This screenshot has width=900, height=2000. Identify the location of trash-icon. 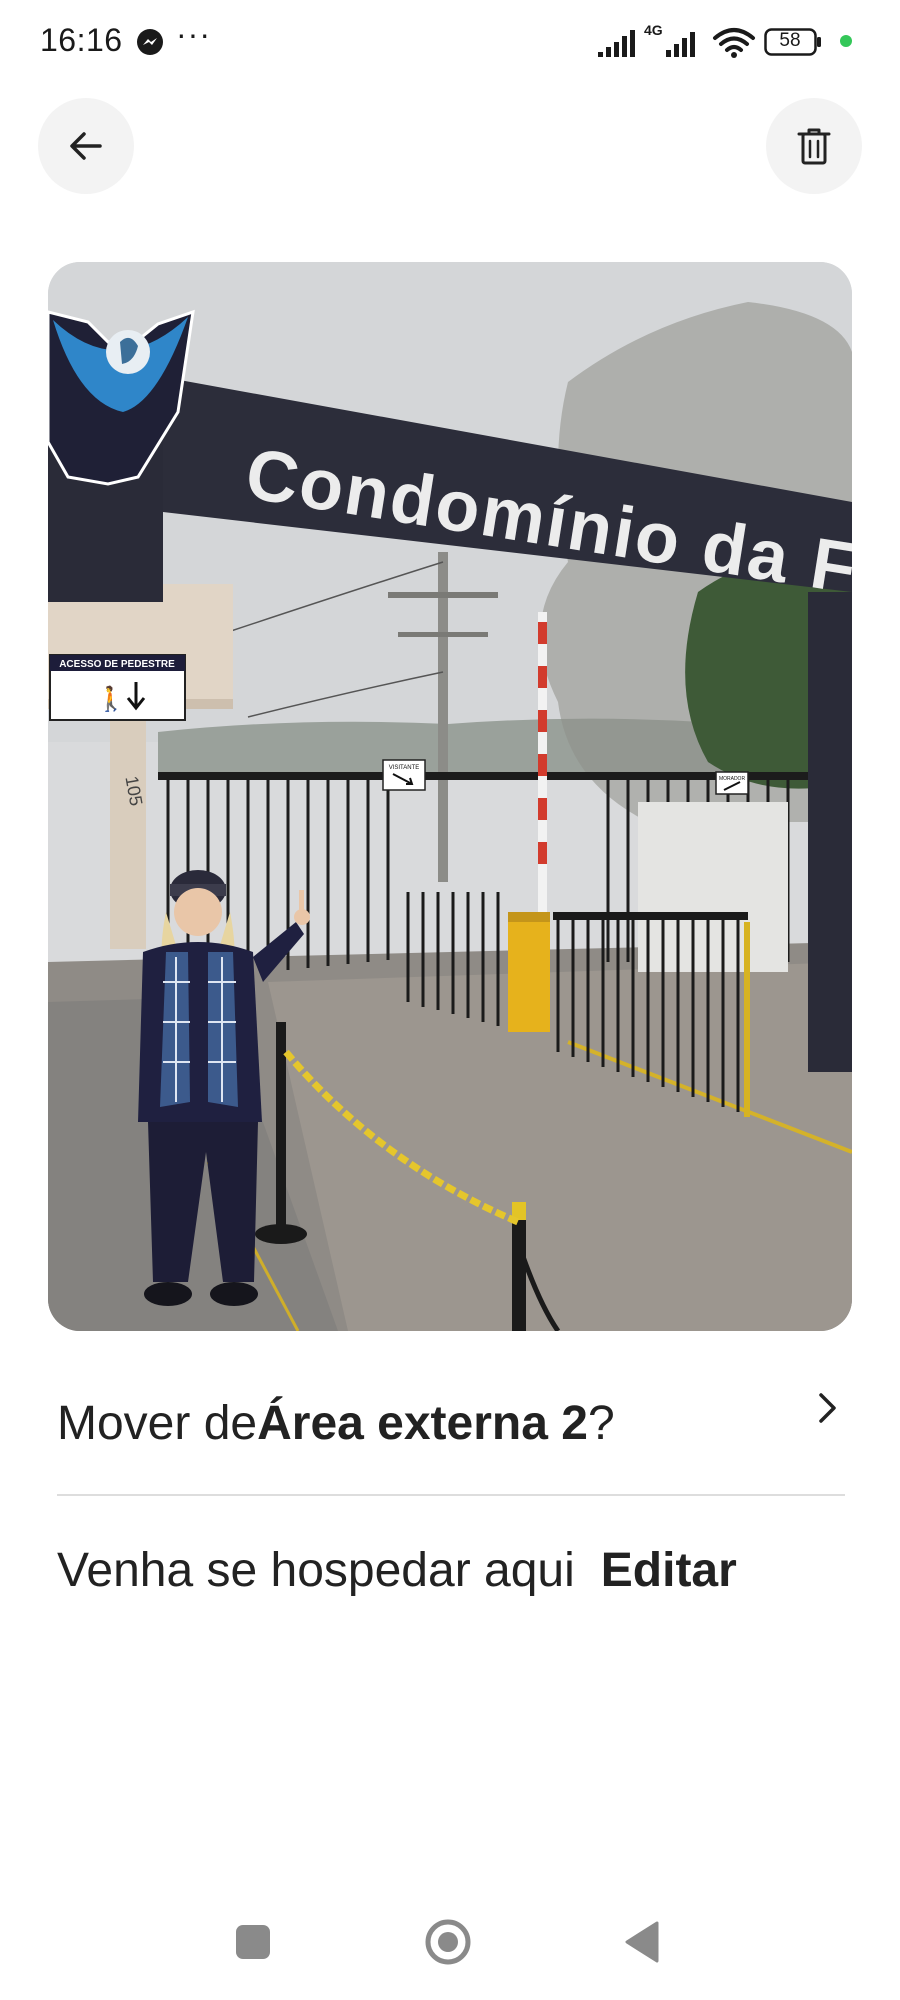
(814, 146).